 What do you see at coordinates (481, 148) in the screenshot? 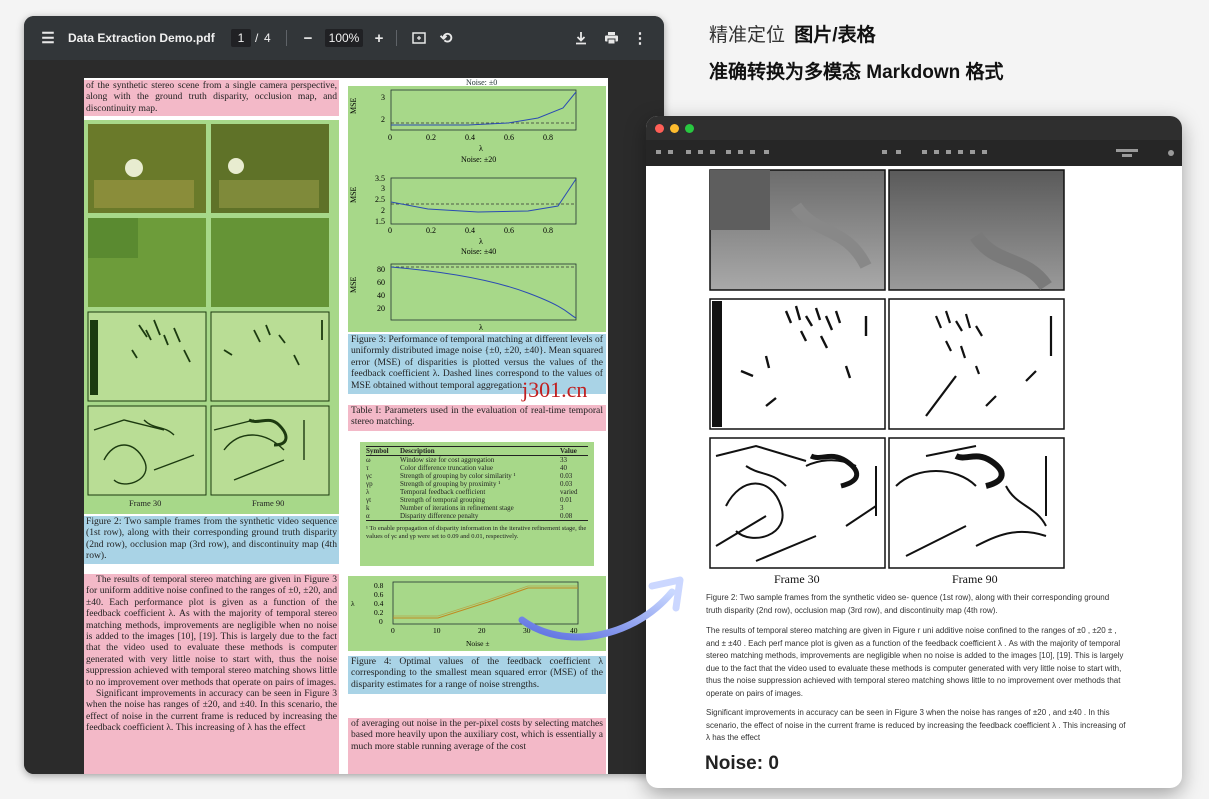
I see `plot1-xlabel: λ` at bounding box center [481, 148].